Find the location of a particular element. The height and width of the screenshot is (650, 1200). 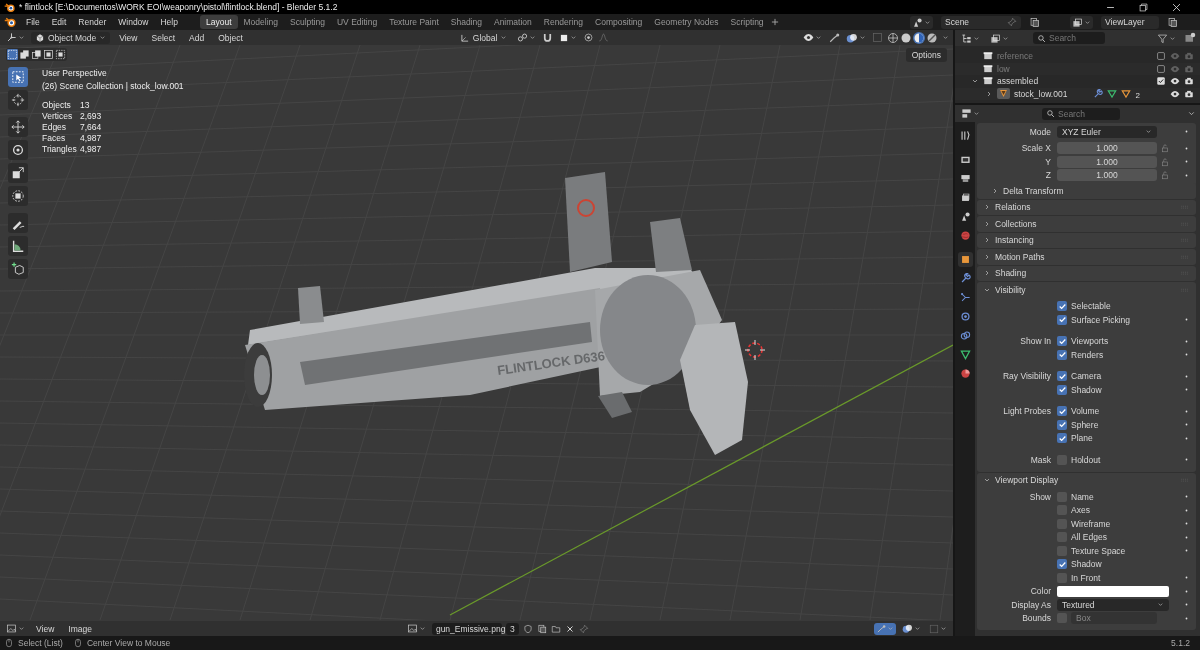

outliner-item: stock_low.001 is located at coordinates (1041, 93).